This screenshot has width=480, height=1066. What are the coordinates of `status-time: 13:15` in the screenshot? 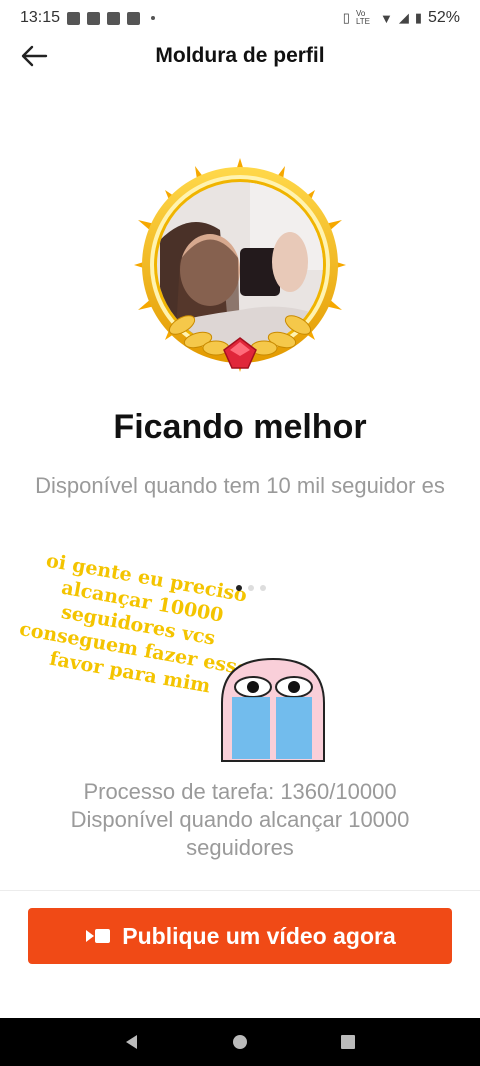 It's located at (40, 17).